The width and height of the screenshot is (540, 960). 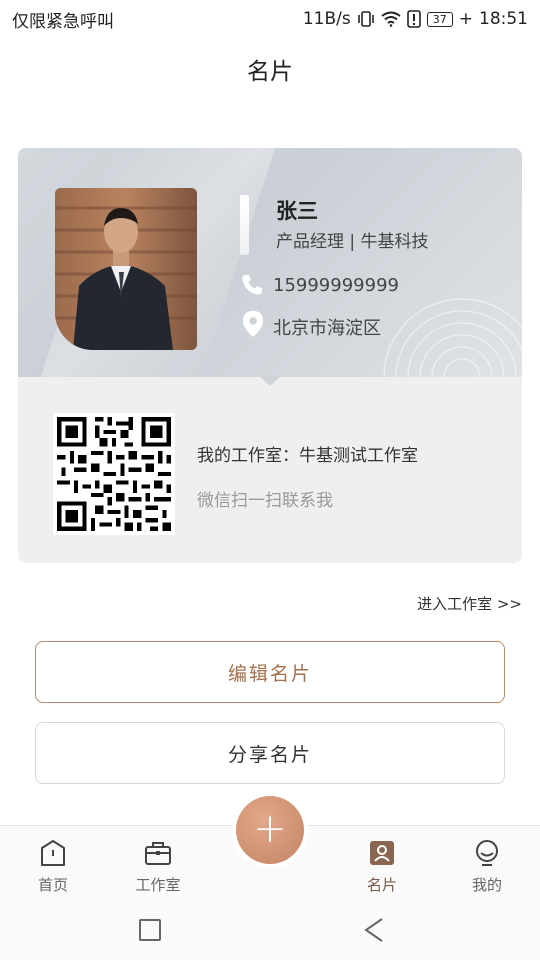 What do you see at coordinates (270, 381) in the screenshot?
I see `card-pointer` at bounding box center [270, 381].